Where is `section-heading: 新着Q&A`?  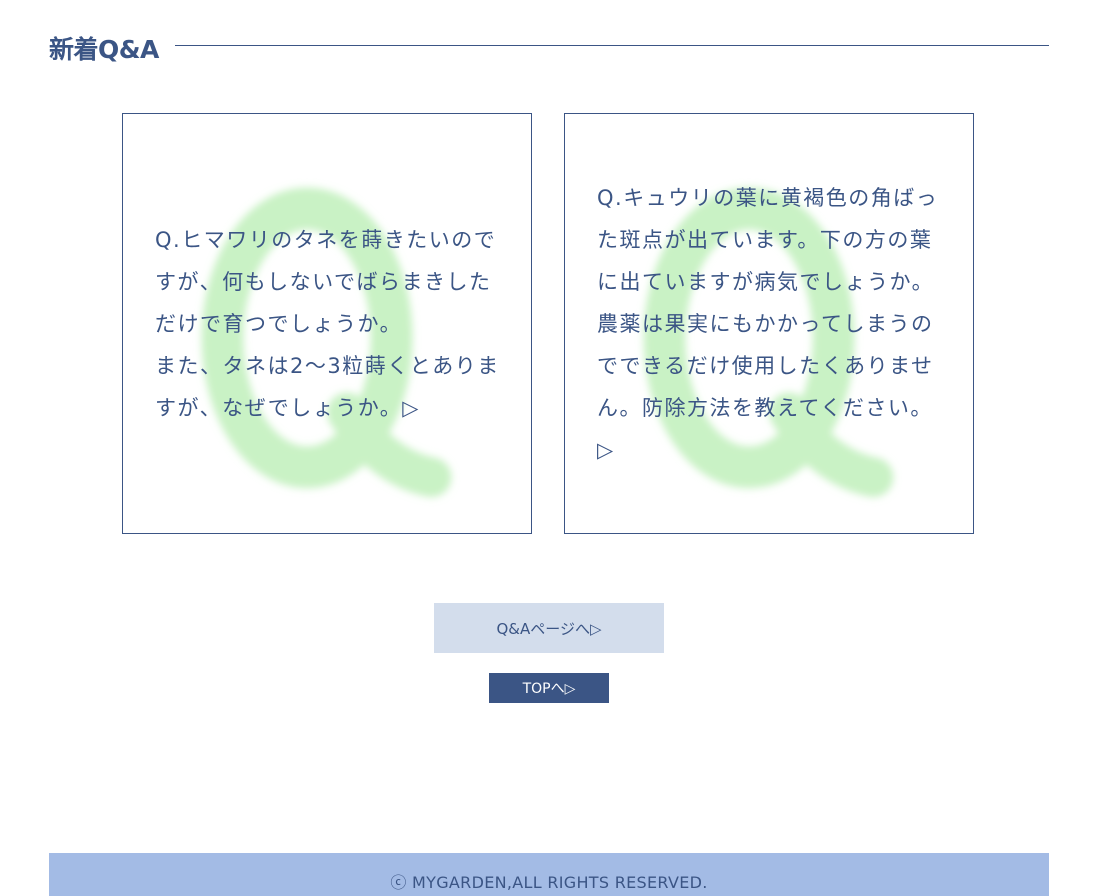
section-heading: 新着Q&A is located at coordinates (549, 48).